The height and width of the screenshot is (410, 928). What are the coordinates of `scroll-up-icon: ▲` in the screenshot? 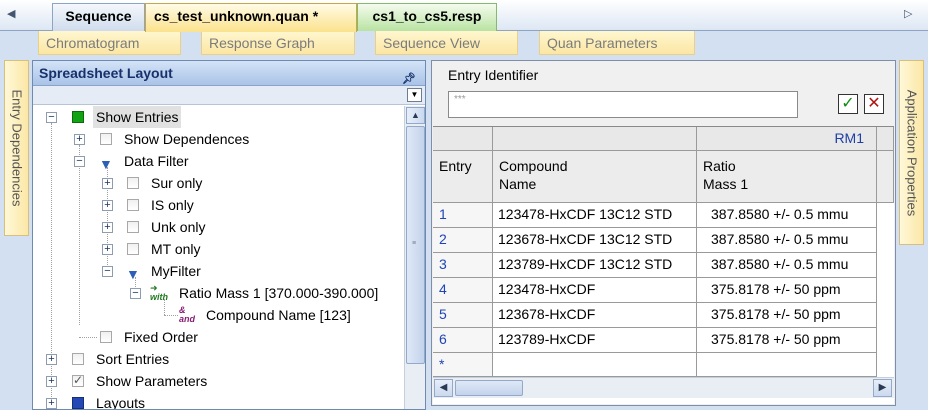 It's located at (415, 115).